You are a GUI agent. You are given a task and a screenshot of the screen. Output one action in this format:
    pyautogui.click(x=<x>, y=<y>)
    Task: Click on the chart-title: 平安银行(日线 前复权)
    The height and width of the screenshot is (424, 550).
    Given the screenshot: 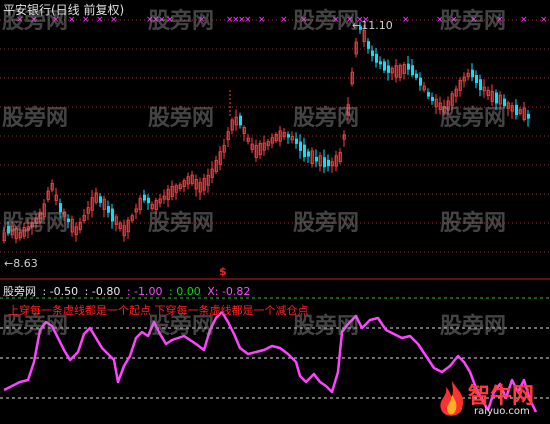 What is the action you would take?
    pyautogui.click(x=64, y=10)
    